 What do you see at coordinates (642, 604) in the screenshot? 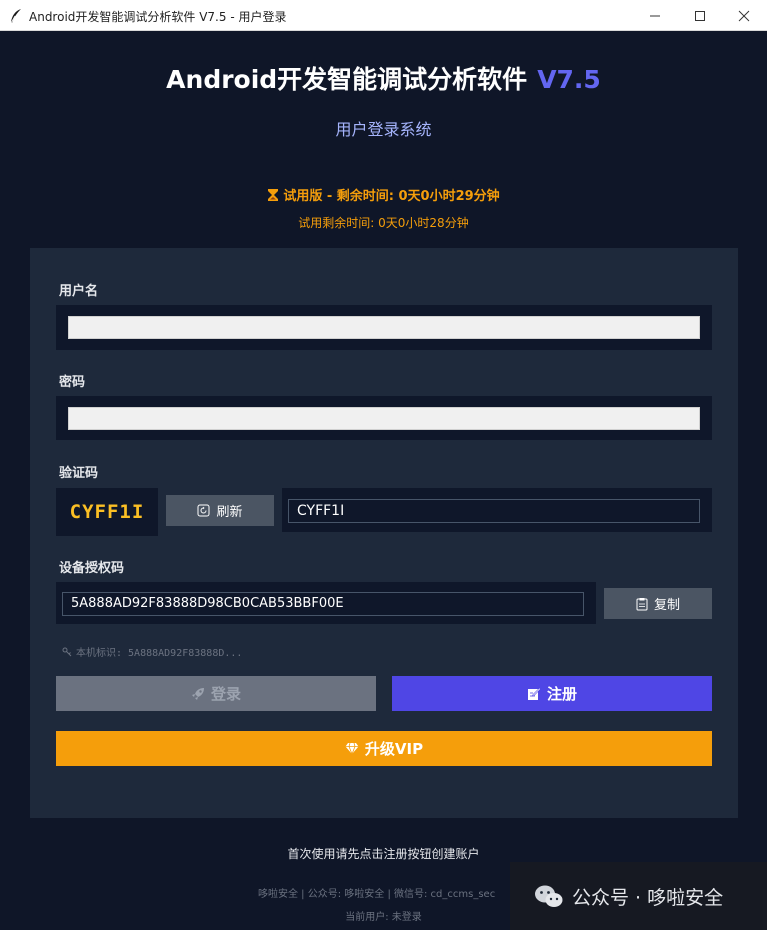
I see `clipboard-icon` at bounding box center [642, 604].